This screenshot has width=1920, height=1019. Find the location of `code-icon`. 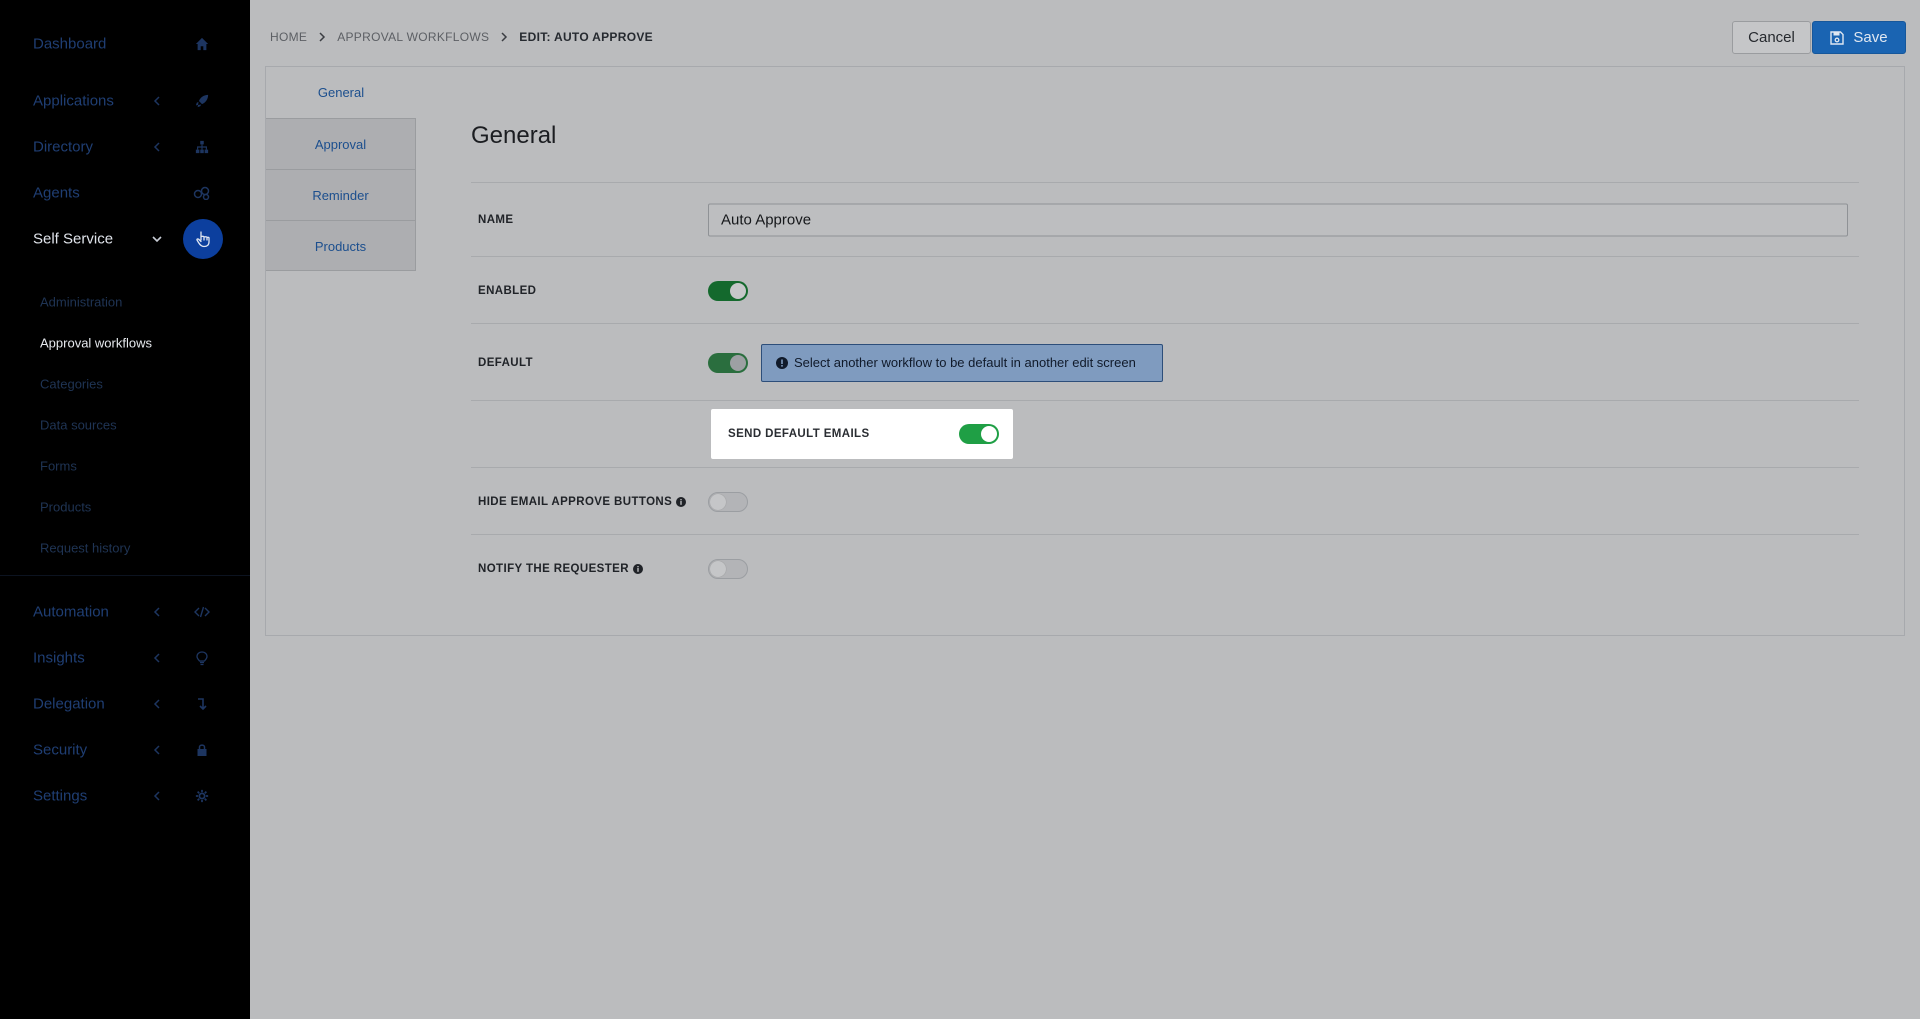

code-icon is located at coordinates (202, 612).